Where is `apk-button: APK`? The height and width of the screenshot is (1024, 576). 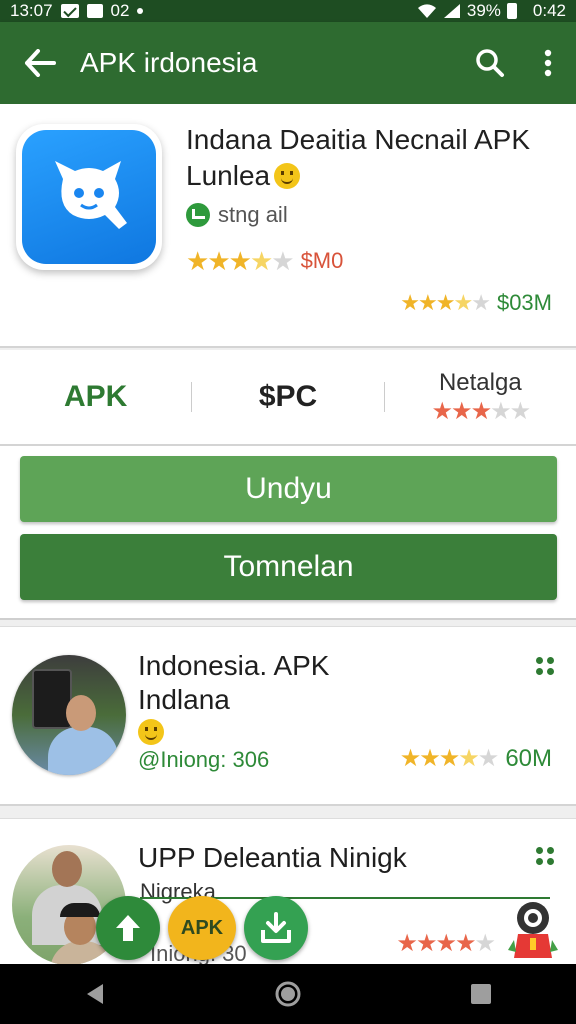 apk-button: APK is located at coordinates (202, 928).